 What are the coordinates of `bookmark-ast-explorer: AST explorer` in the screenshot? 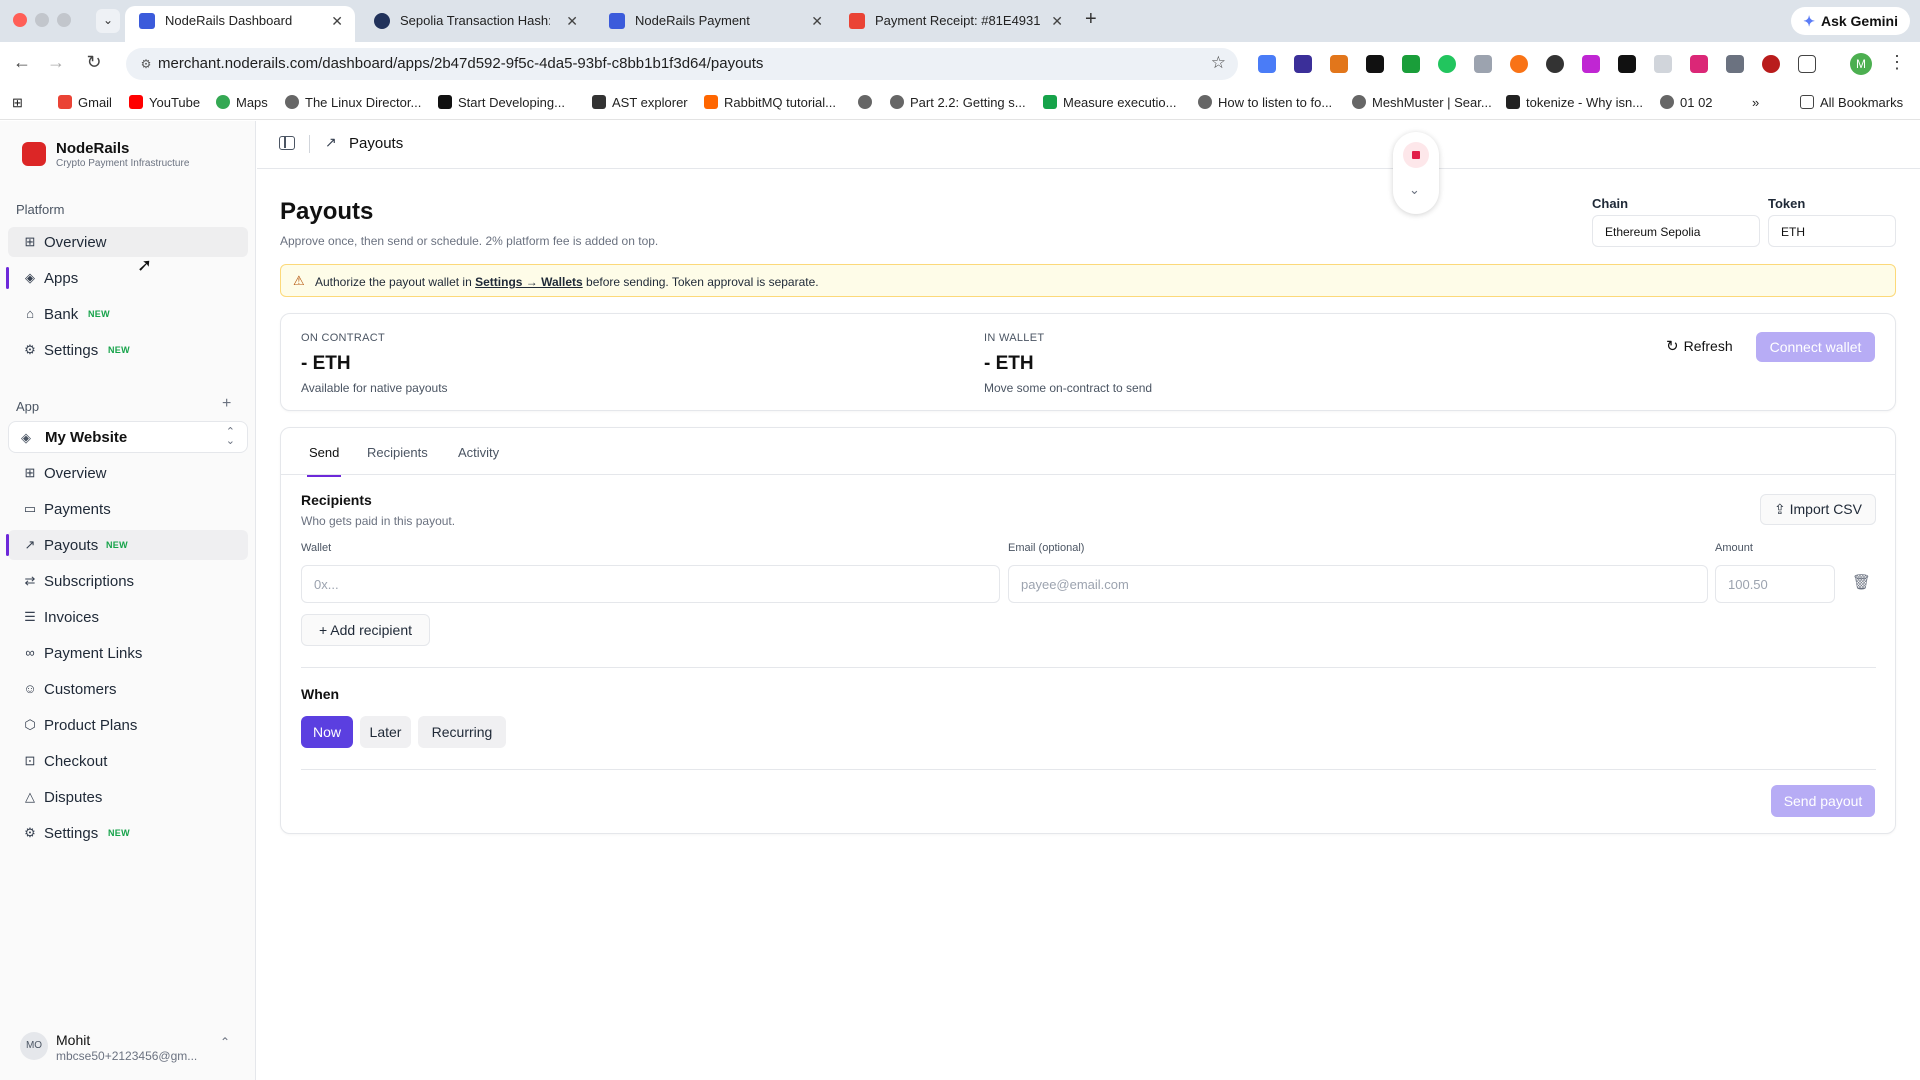 It's located at (640, 102).